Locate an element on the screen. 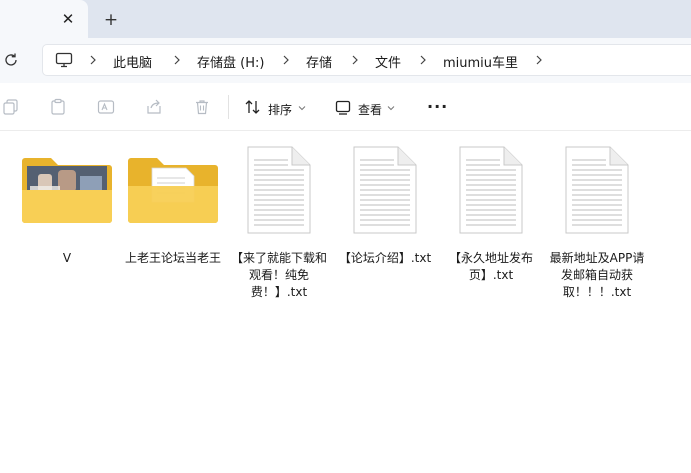  file-item: 【论坛介绍】.txt is located at coordinates (385, 205).